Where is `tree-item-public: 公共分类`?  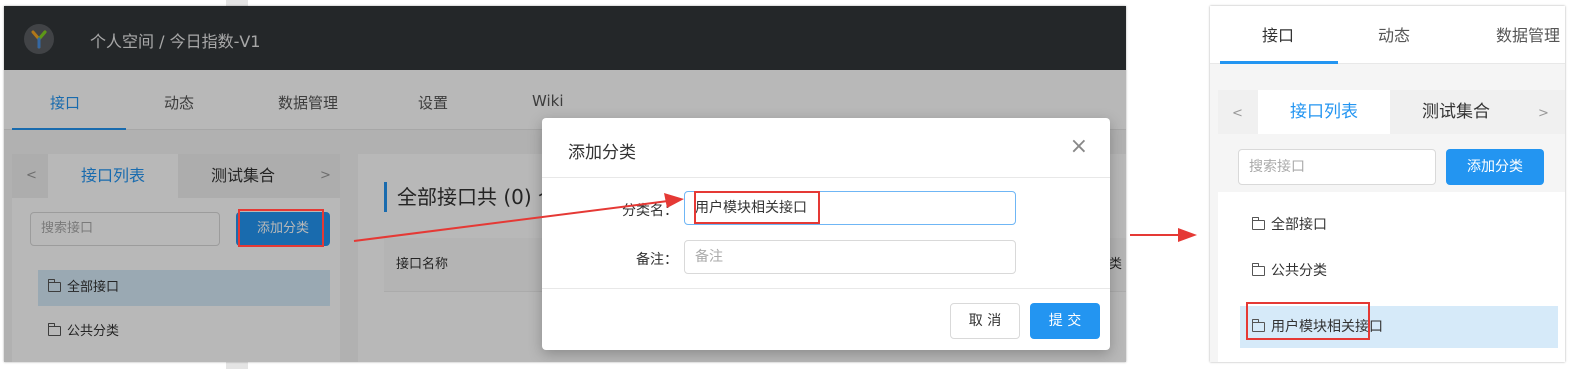 tree-item-public: 公共分类 is located at coordinates (1399, 271).